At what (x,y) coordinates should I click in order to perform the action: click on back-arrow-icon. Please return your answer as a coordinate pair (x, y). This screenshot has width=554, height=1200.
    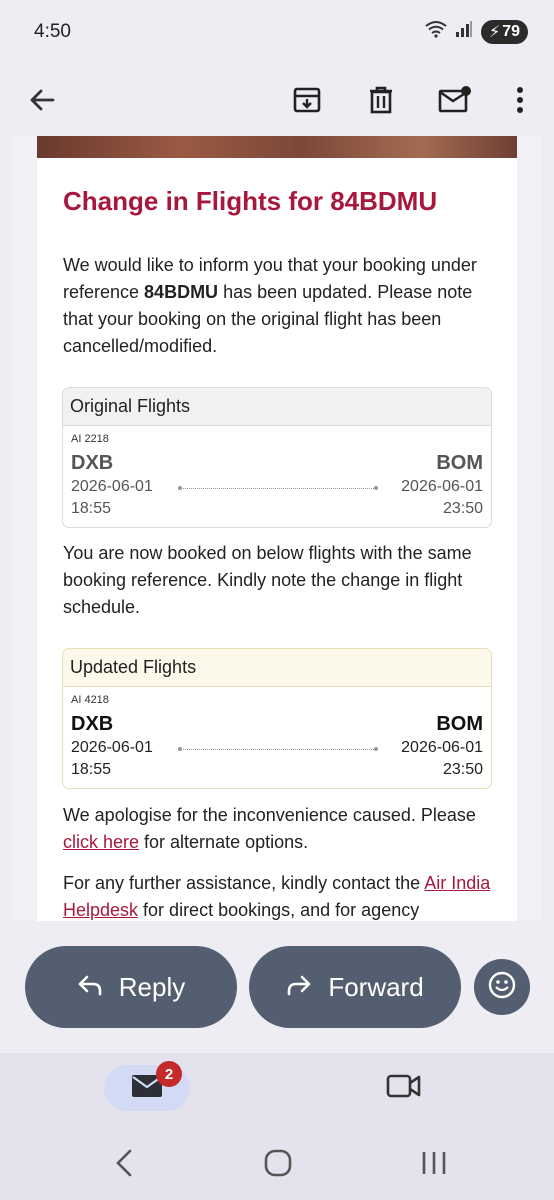
    Looking at the image, I should click on (42, 100).